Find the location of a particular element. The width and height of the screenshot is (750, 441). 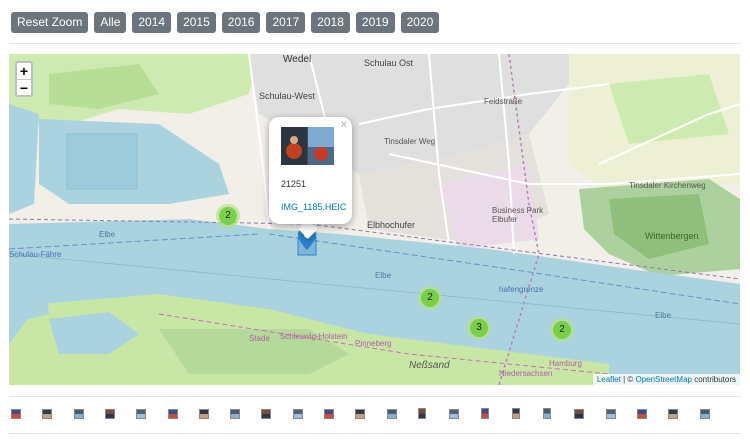

divider-top is located at coordinates (375, 43).